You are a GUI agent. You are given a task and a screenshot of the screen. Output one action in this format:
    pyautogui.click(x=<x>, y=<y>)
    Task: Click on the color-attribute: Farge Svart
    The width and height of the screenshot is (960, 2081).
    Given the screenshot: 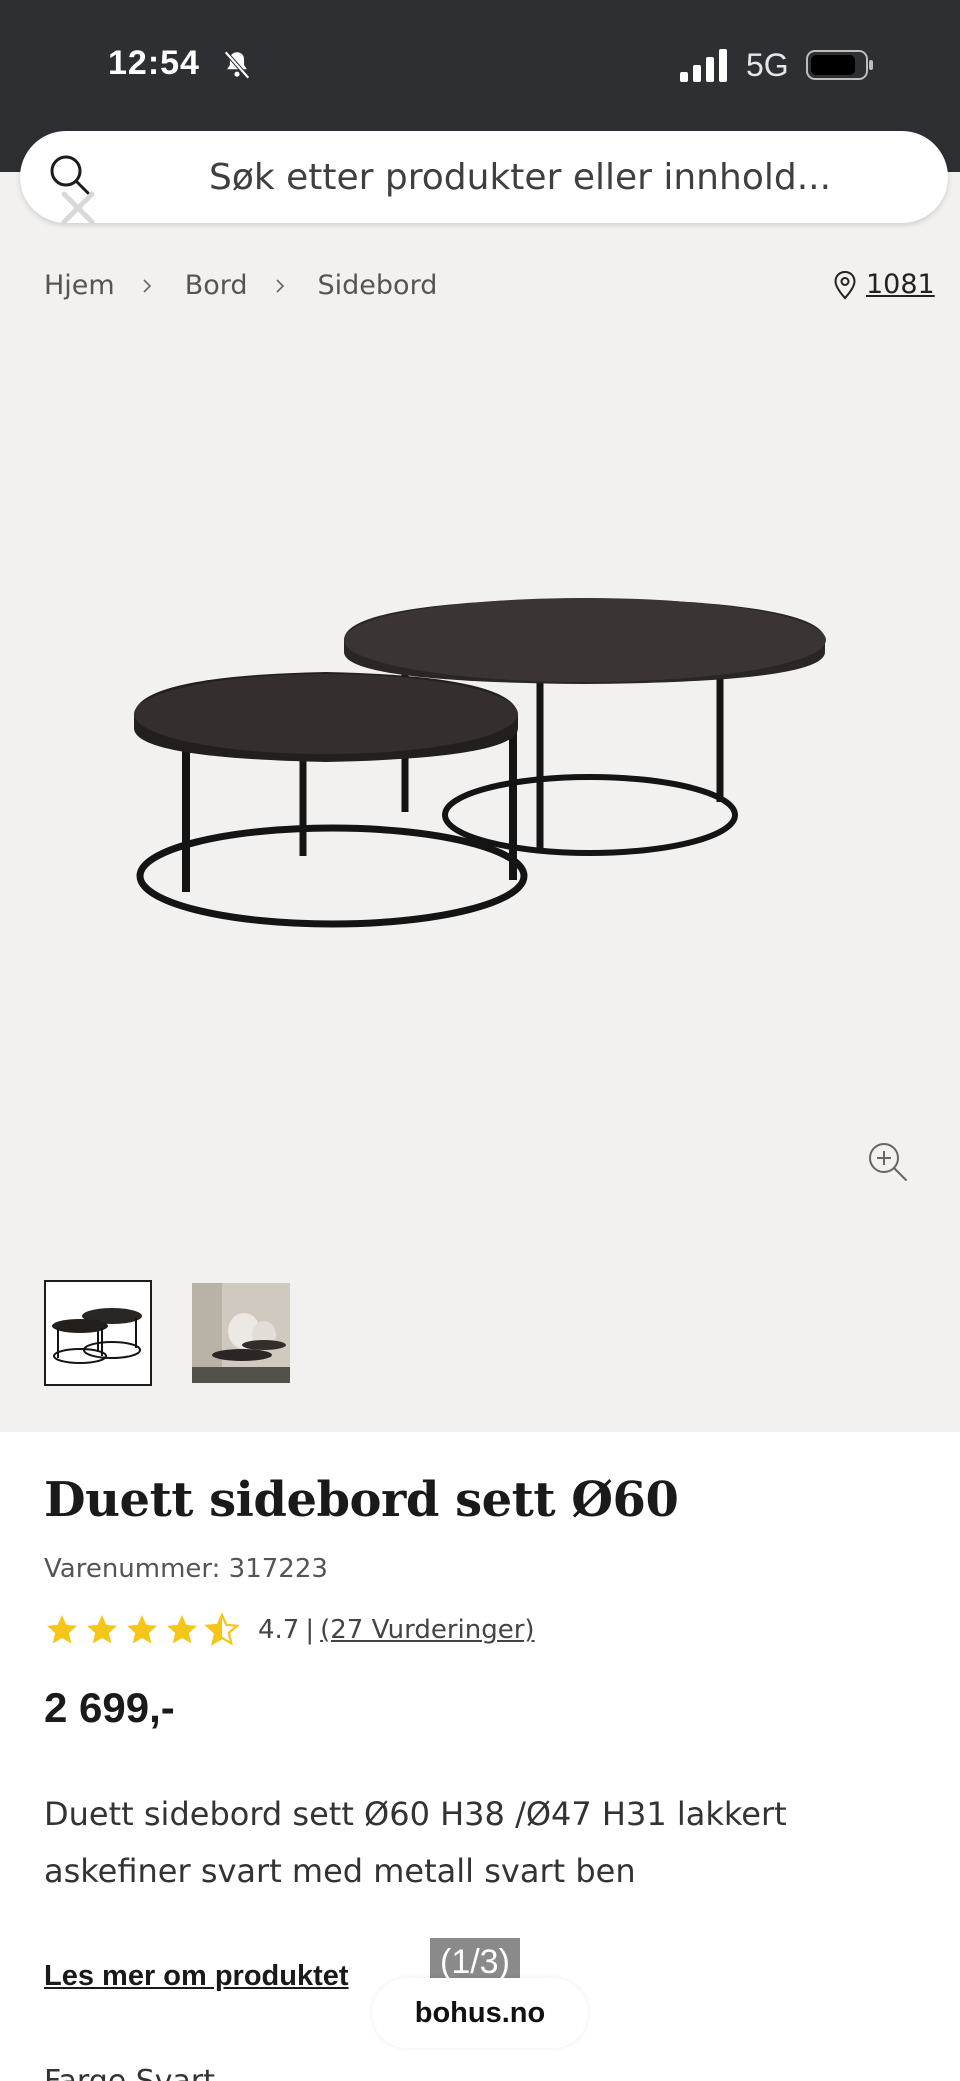 What is the action you would take?
    pyautogui.click(x=129, y=2072)
    